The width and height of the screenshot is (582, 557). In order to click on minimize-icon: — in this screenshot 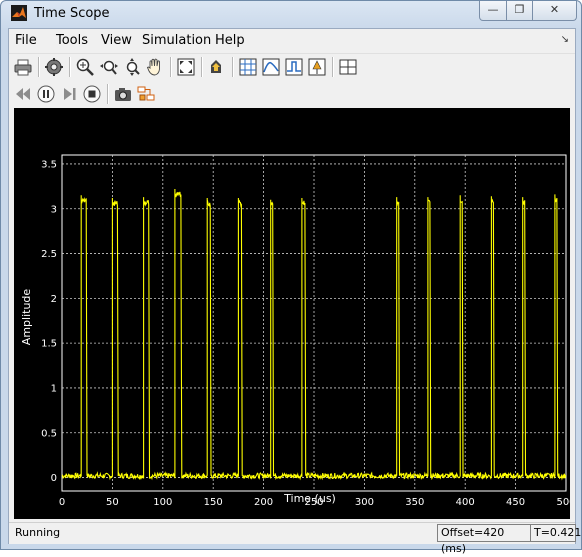, I will do `click(493, 9)`.